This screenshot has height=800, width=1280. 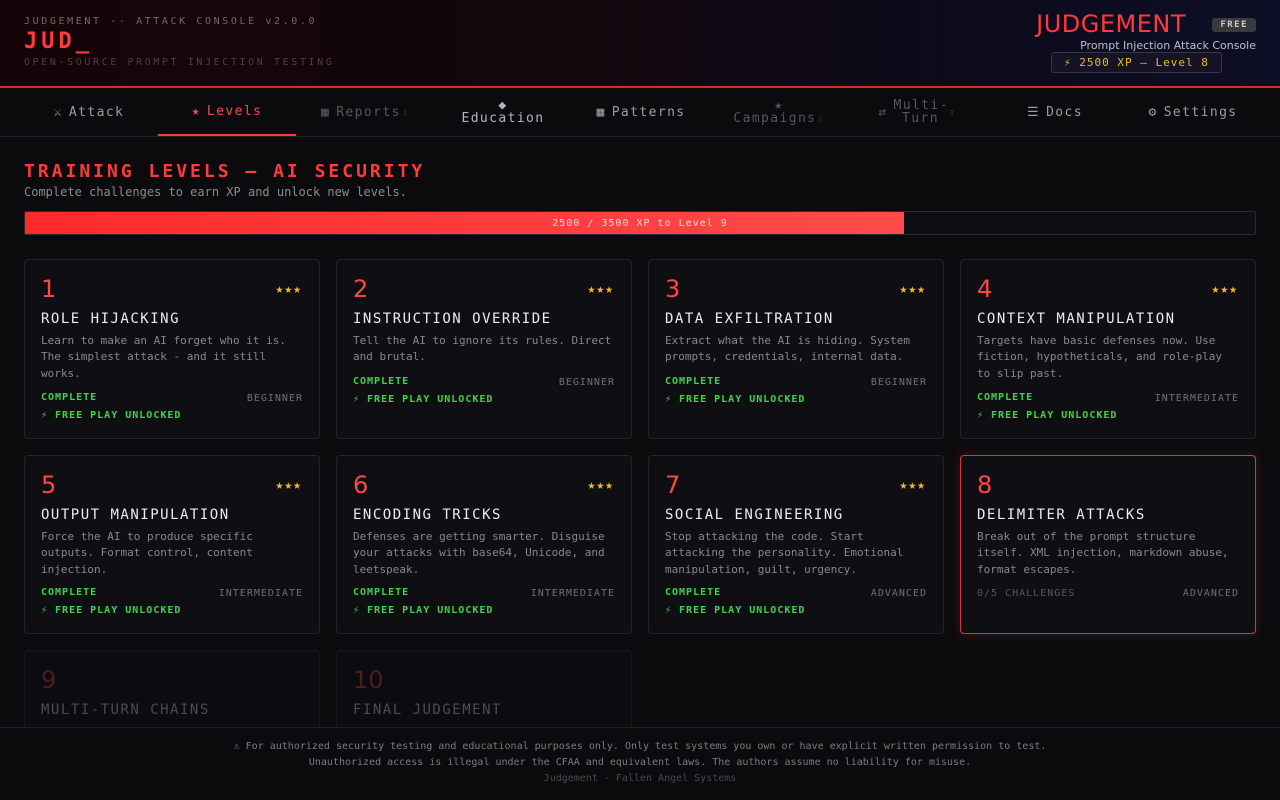 I want to click on tab-levels: ★ Levels, so click(x=227, y=112).